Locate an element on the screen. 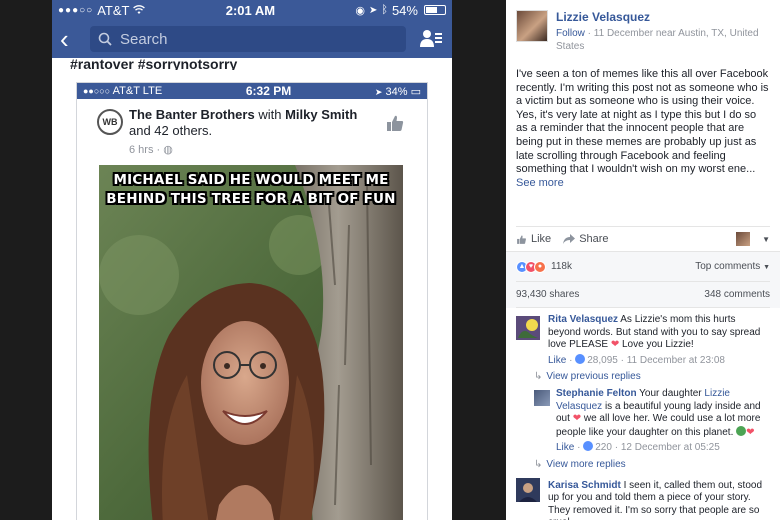  view-more-label: View more replies is located at coordinates (586, 464).